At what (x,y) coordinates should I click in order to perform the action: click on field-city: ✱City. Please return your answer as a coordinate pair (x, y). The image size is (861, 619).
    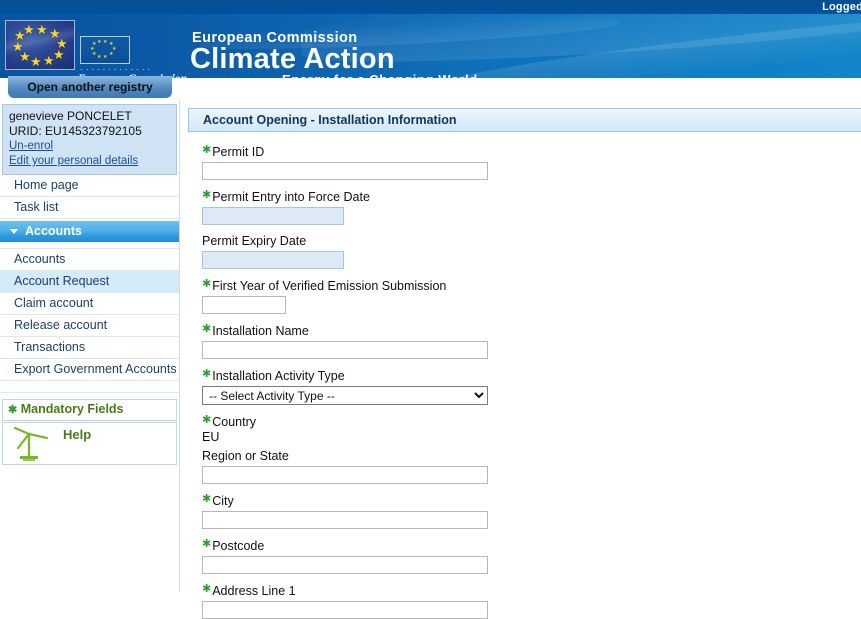
    Looking at the image, I should click on (531, 511).